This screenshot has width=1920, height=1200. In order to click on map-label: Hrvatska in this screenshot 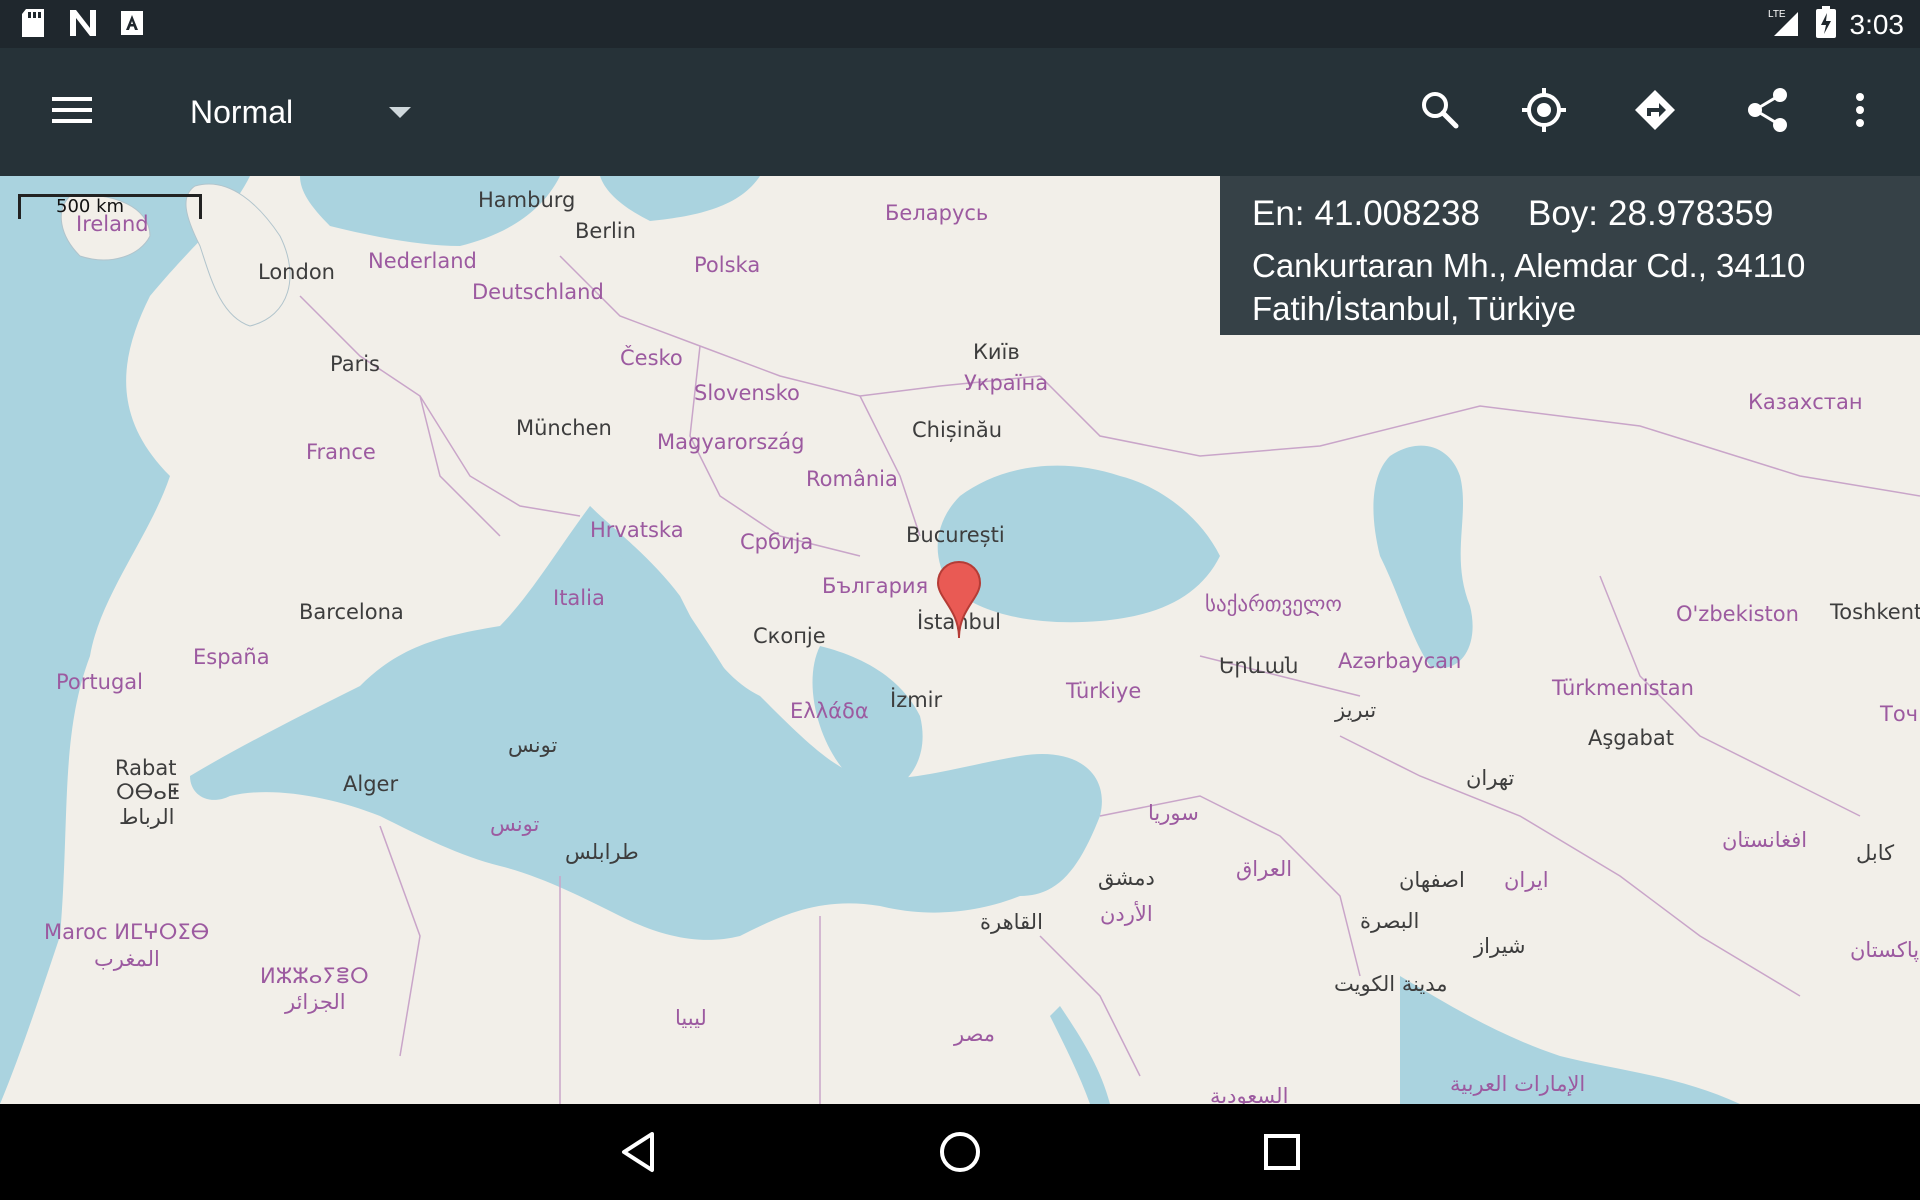, I will do `click(637, 530)`.